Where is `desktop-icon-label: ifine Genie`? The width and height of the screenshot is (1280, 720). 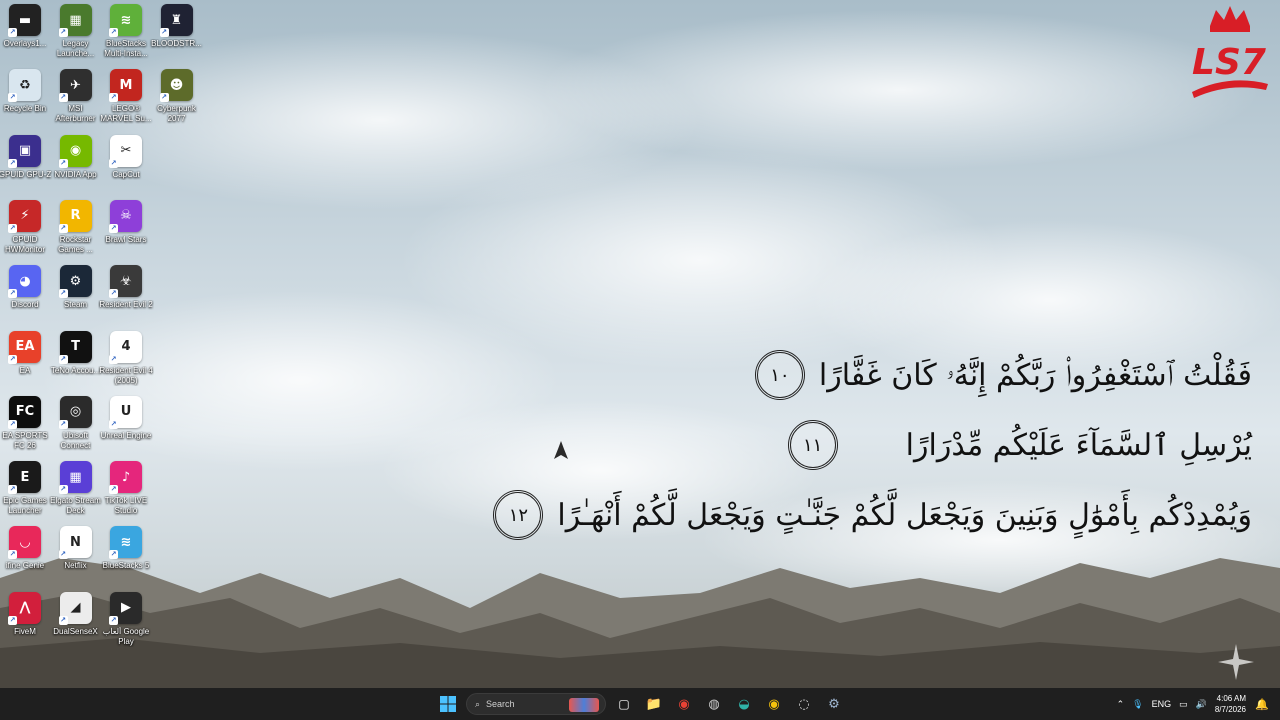
desktop-icon-label: ifine Genie is located at coordinates (25, 566).